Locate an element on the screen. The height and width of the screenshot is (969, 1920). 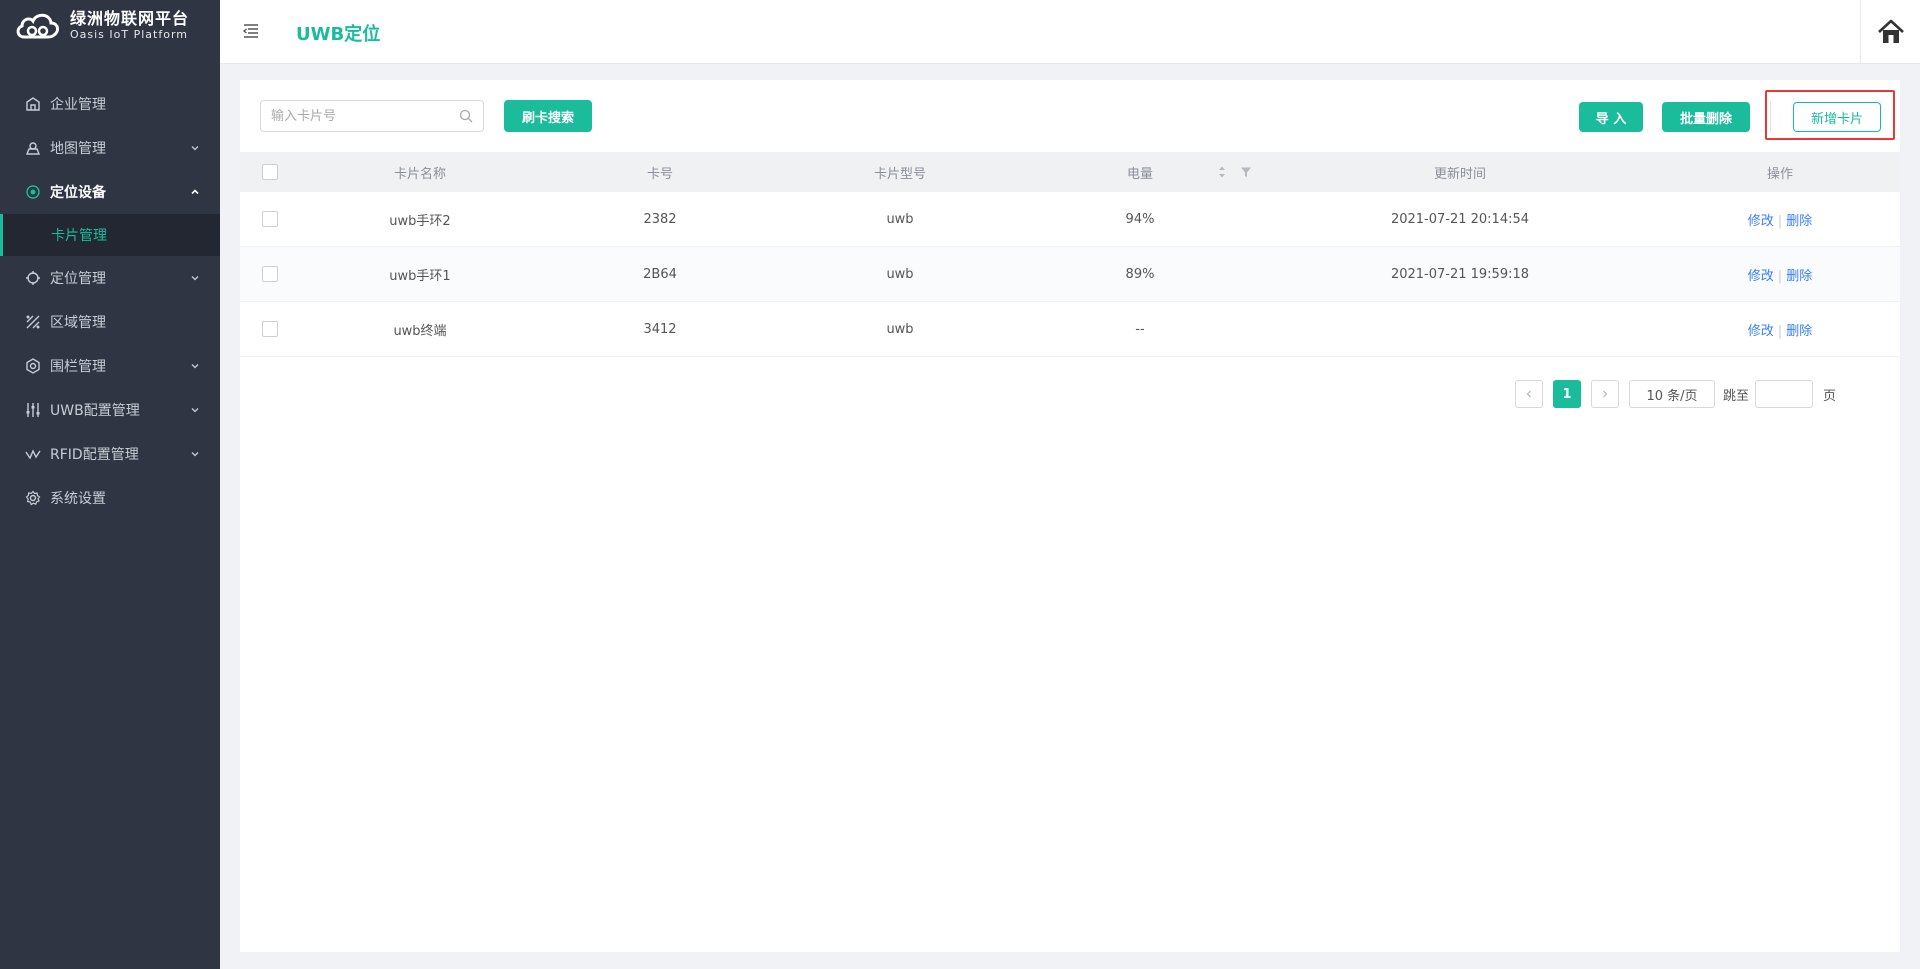
sidebar-item-rfid-config: RFID配置管理 is located at coordinates (110, 454).